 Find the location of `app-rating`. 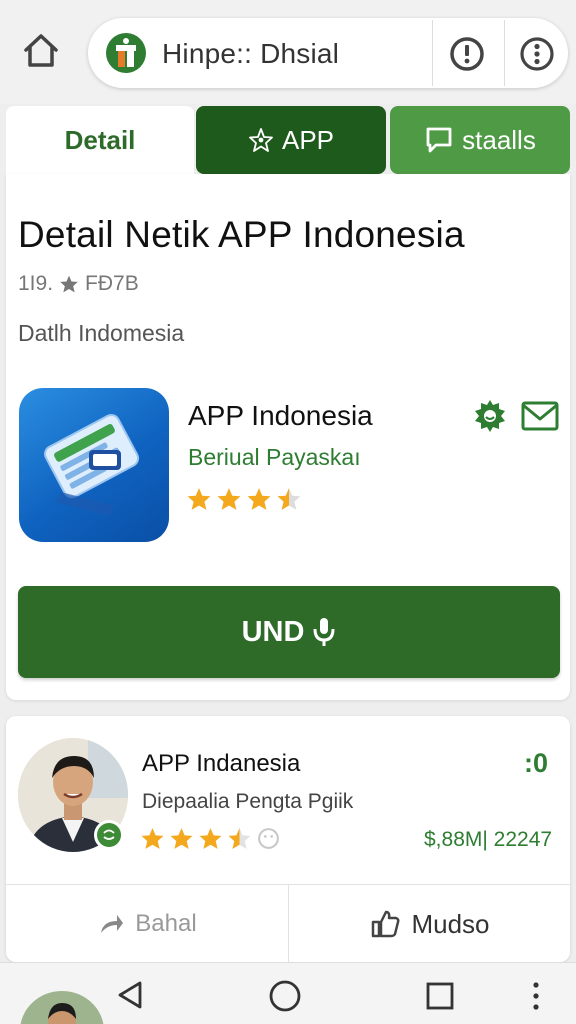

app-rating is located at coordinates (244, 499).